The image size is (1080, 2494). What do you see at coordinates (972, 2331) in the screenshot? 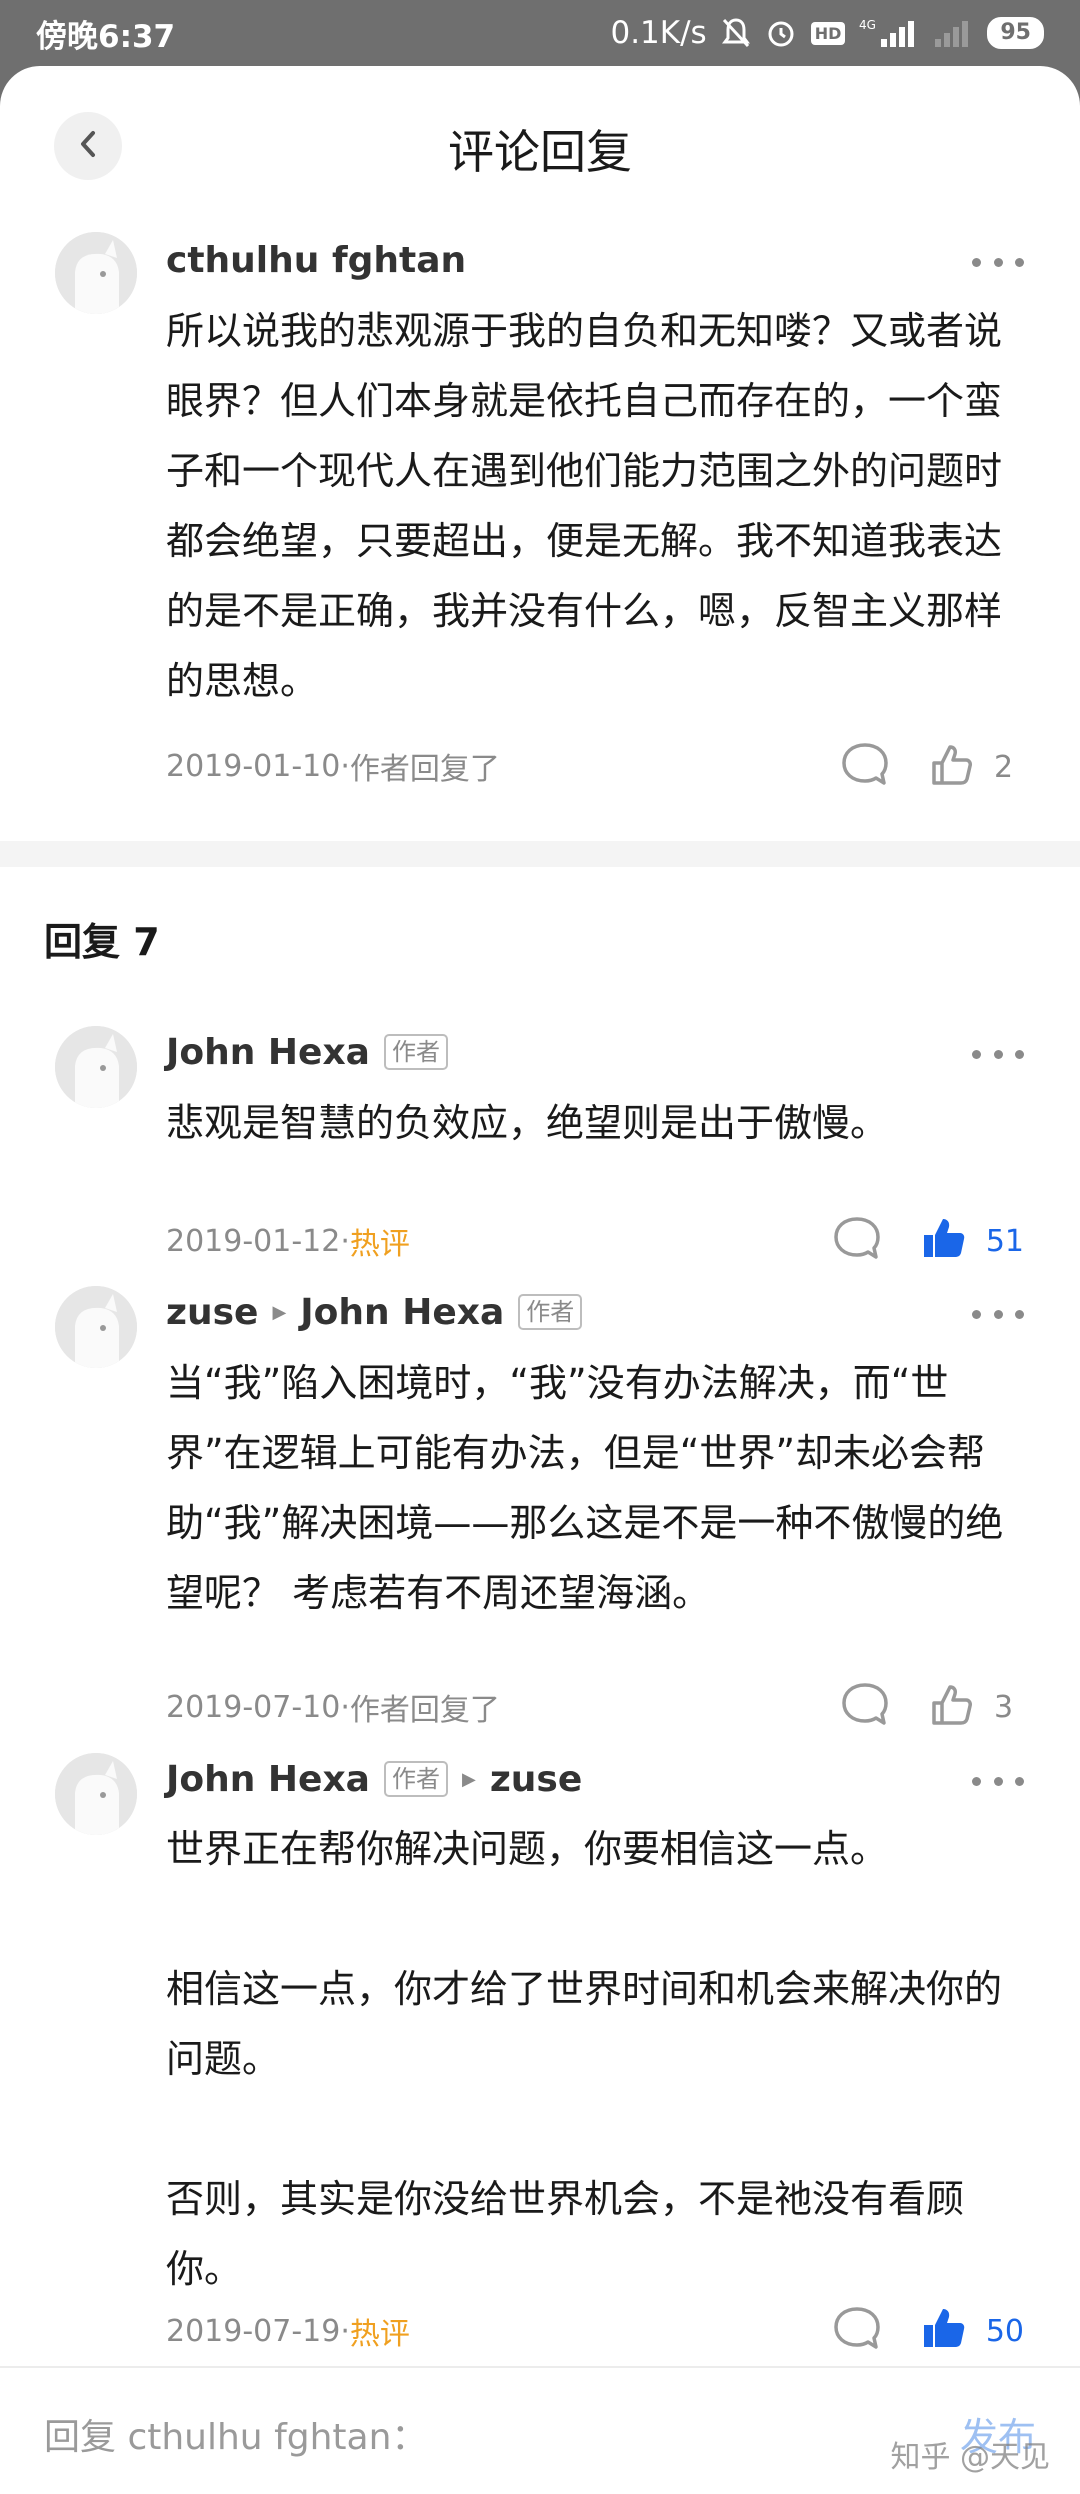
I see `like-group: 50` at bounding box center [972, 2331].